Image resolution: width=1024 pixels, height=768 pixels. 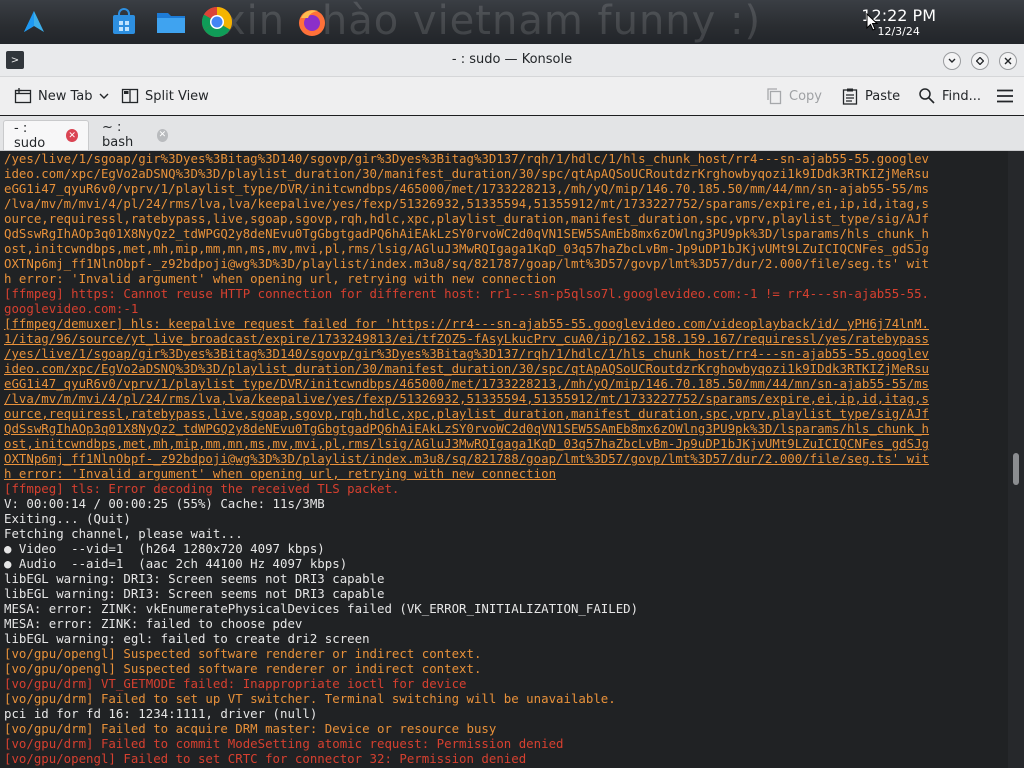 What do you see at coordinates (927, 96) in the screenshot?
I see `search-icon` at bounding box center [927, 96].